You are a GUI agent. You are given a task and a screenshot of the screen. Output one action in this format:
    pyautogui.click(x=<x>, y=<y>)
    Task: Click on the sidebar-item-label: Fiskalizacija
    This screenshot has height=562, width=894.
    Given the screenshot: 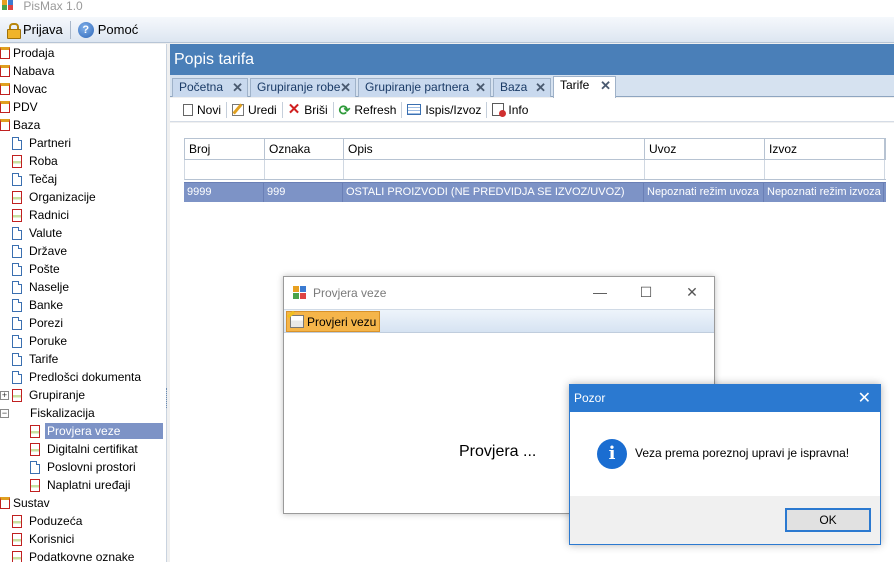 What is the action you would take?
    pyautogui.click(x=62, y=413)
    